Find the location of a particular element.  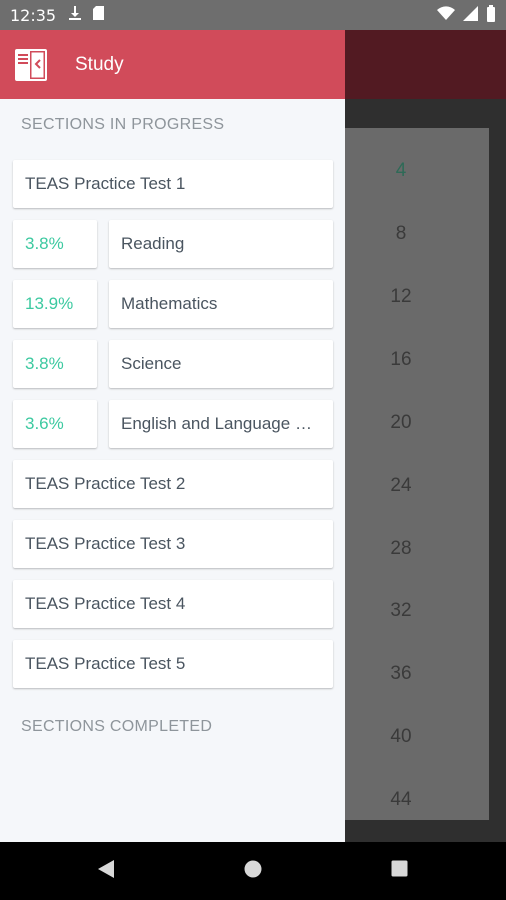

recents-button is located at coordinates (399, 871).